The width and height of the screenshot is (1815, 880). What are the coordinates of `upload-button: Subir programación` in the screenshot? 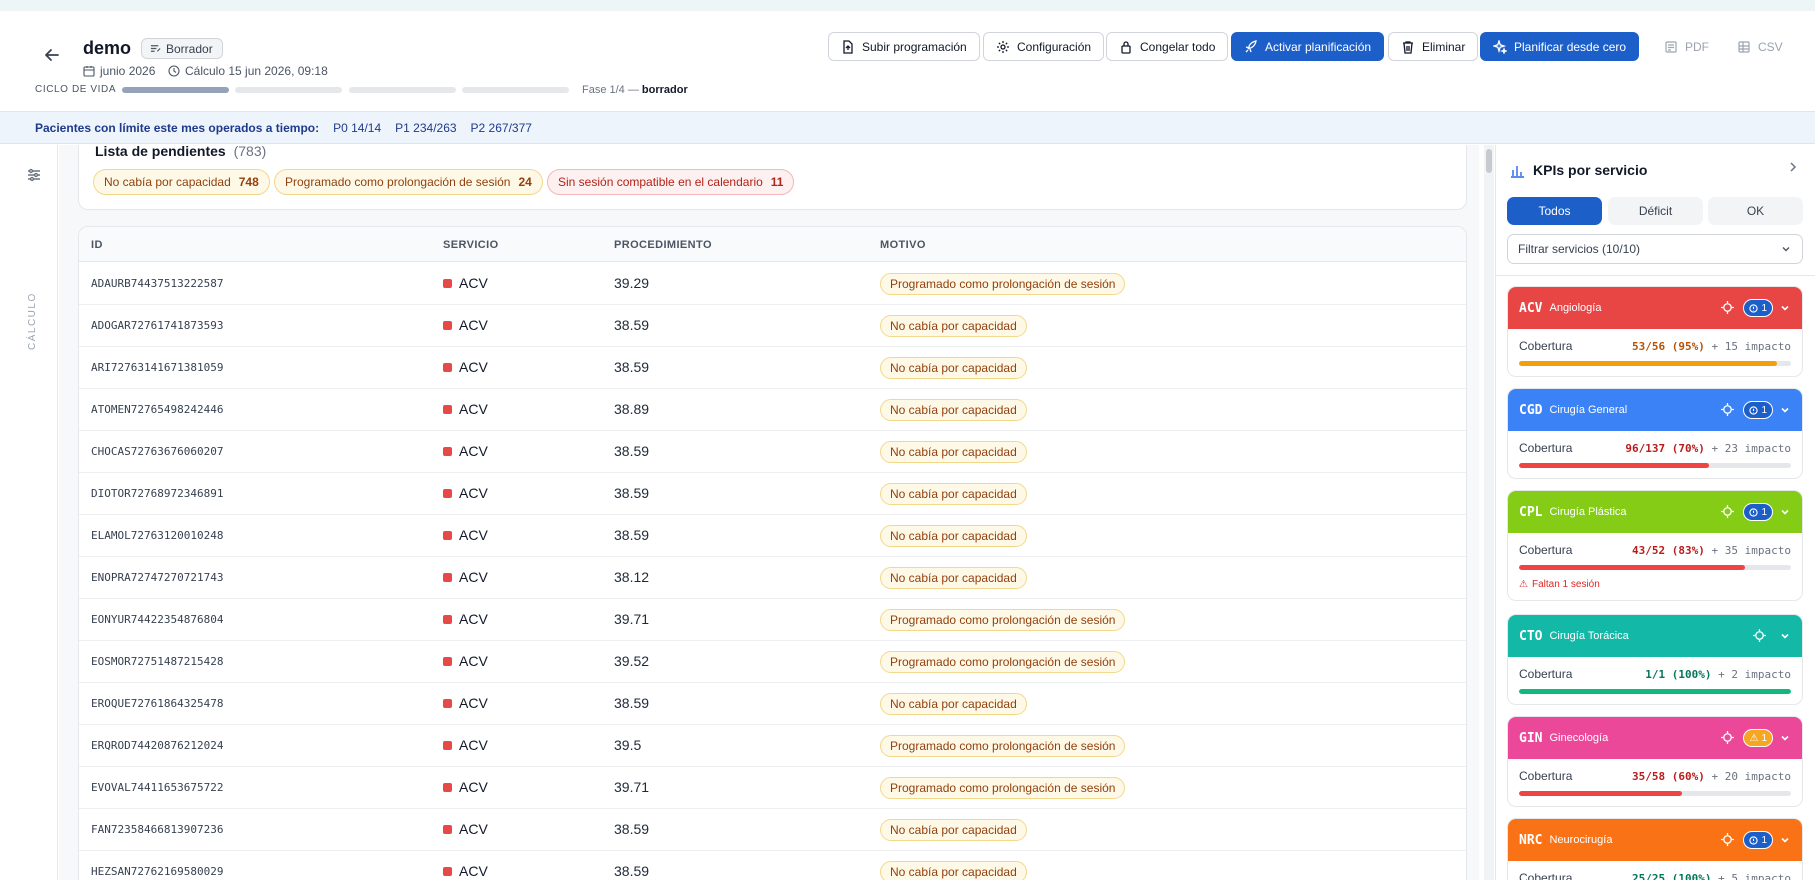 It's located at (904, 46).